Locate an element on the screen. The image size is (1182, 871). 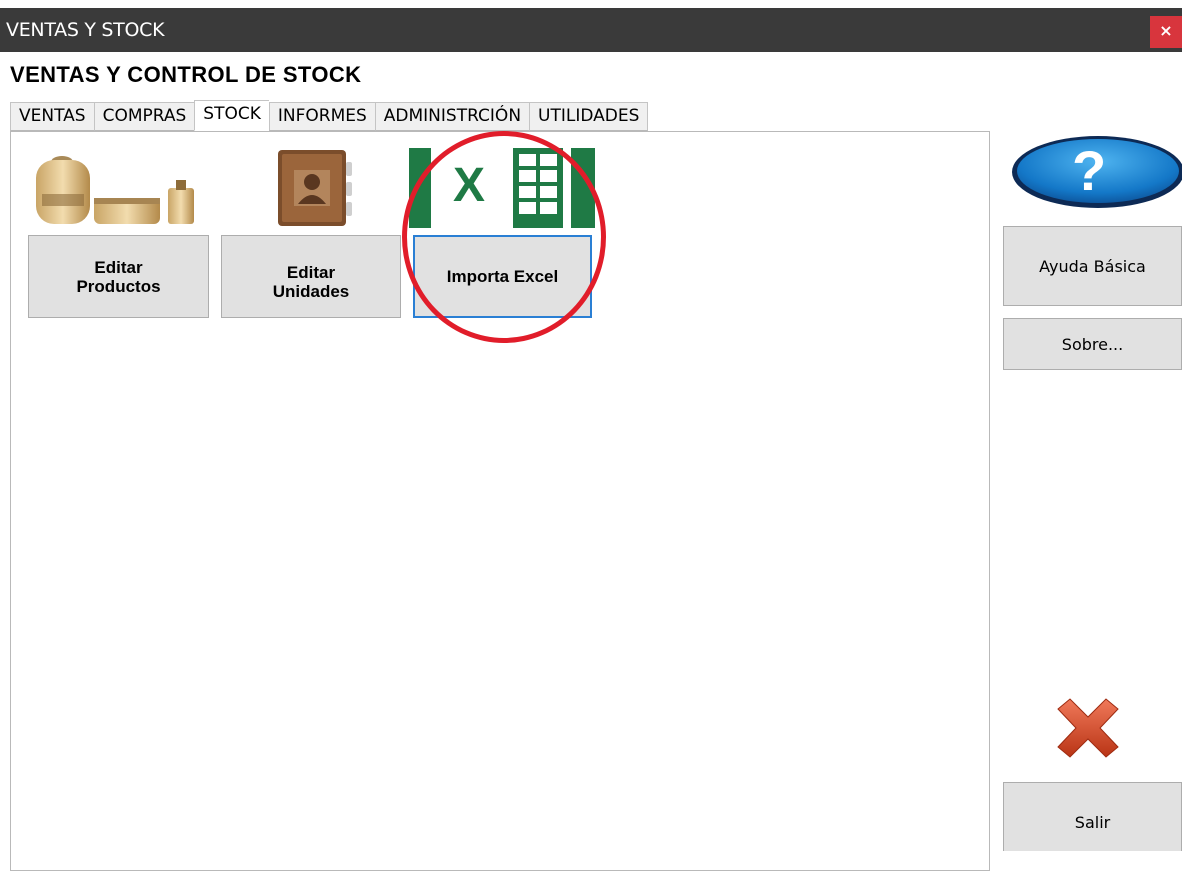
help-question-glyph: ? is located at coordinates (1089, 170).